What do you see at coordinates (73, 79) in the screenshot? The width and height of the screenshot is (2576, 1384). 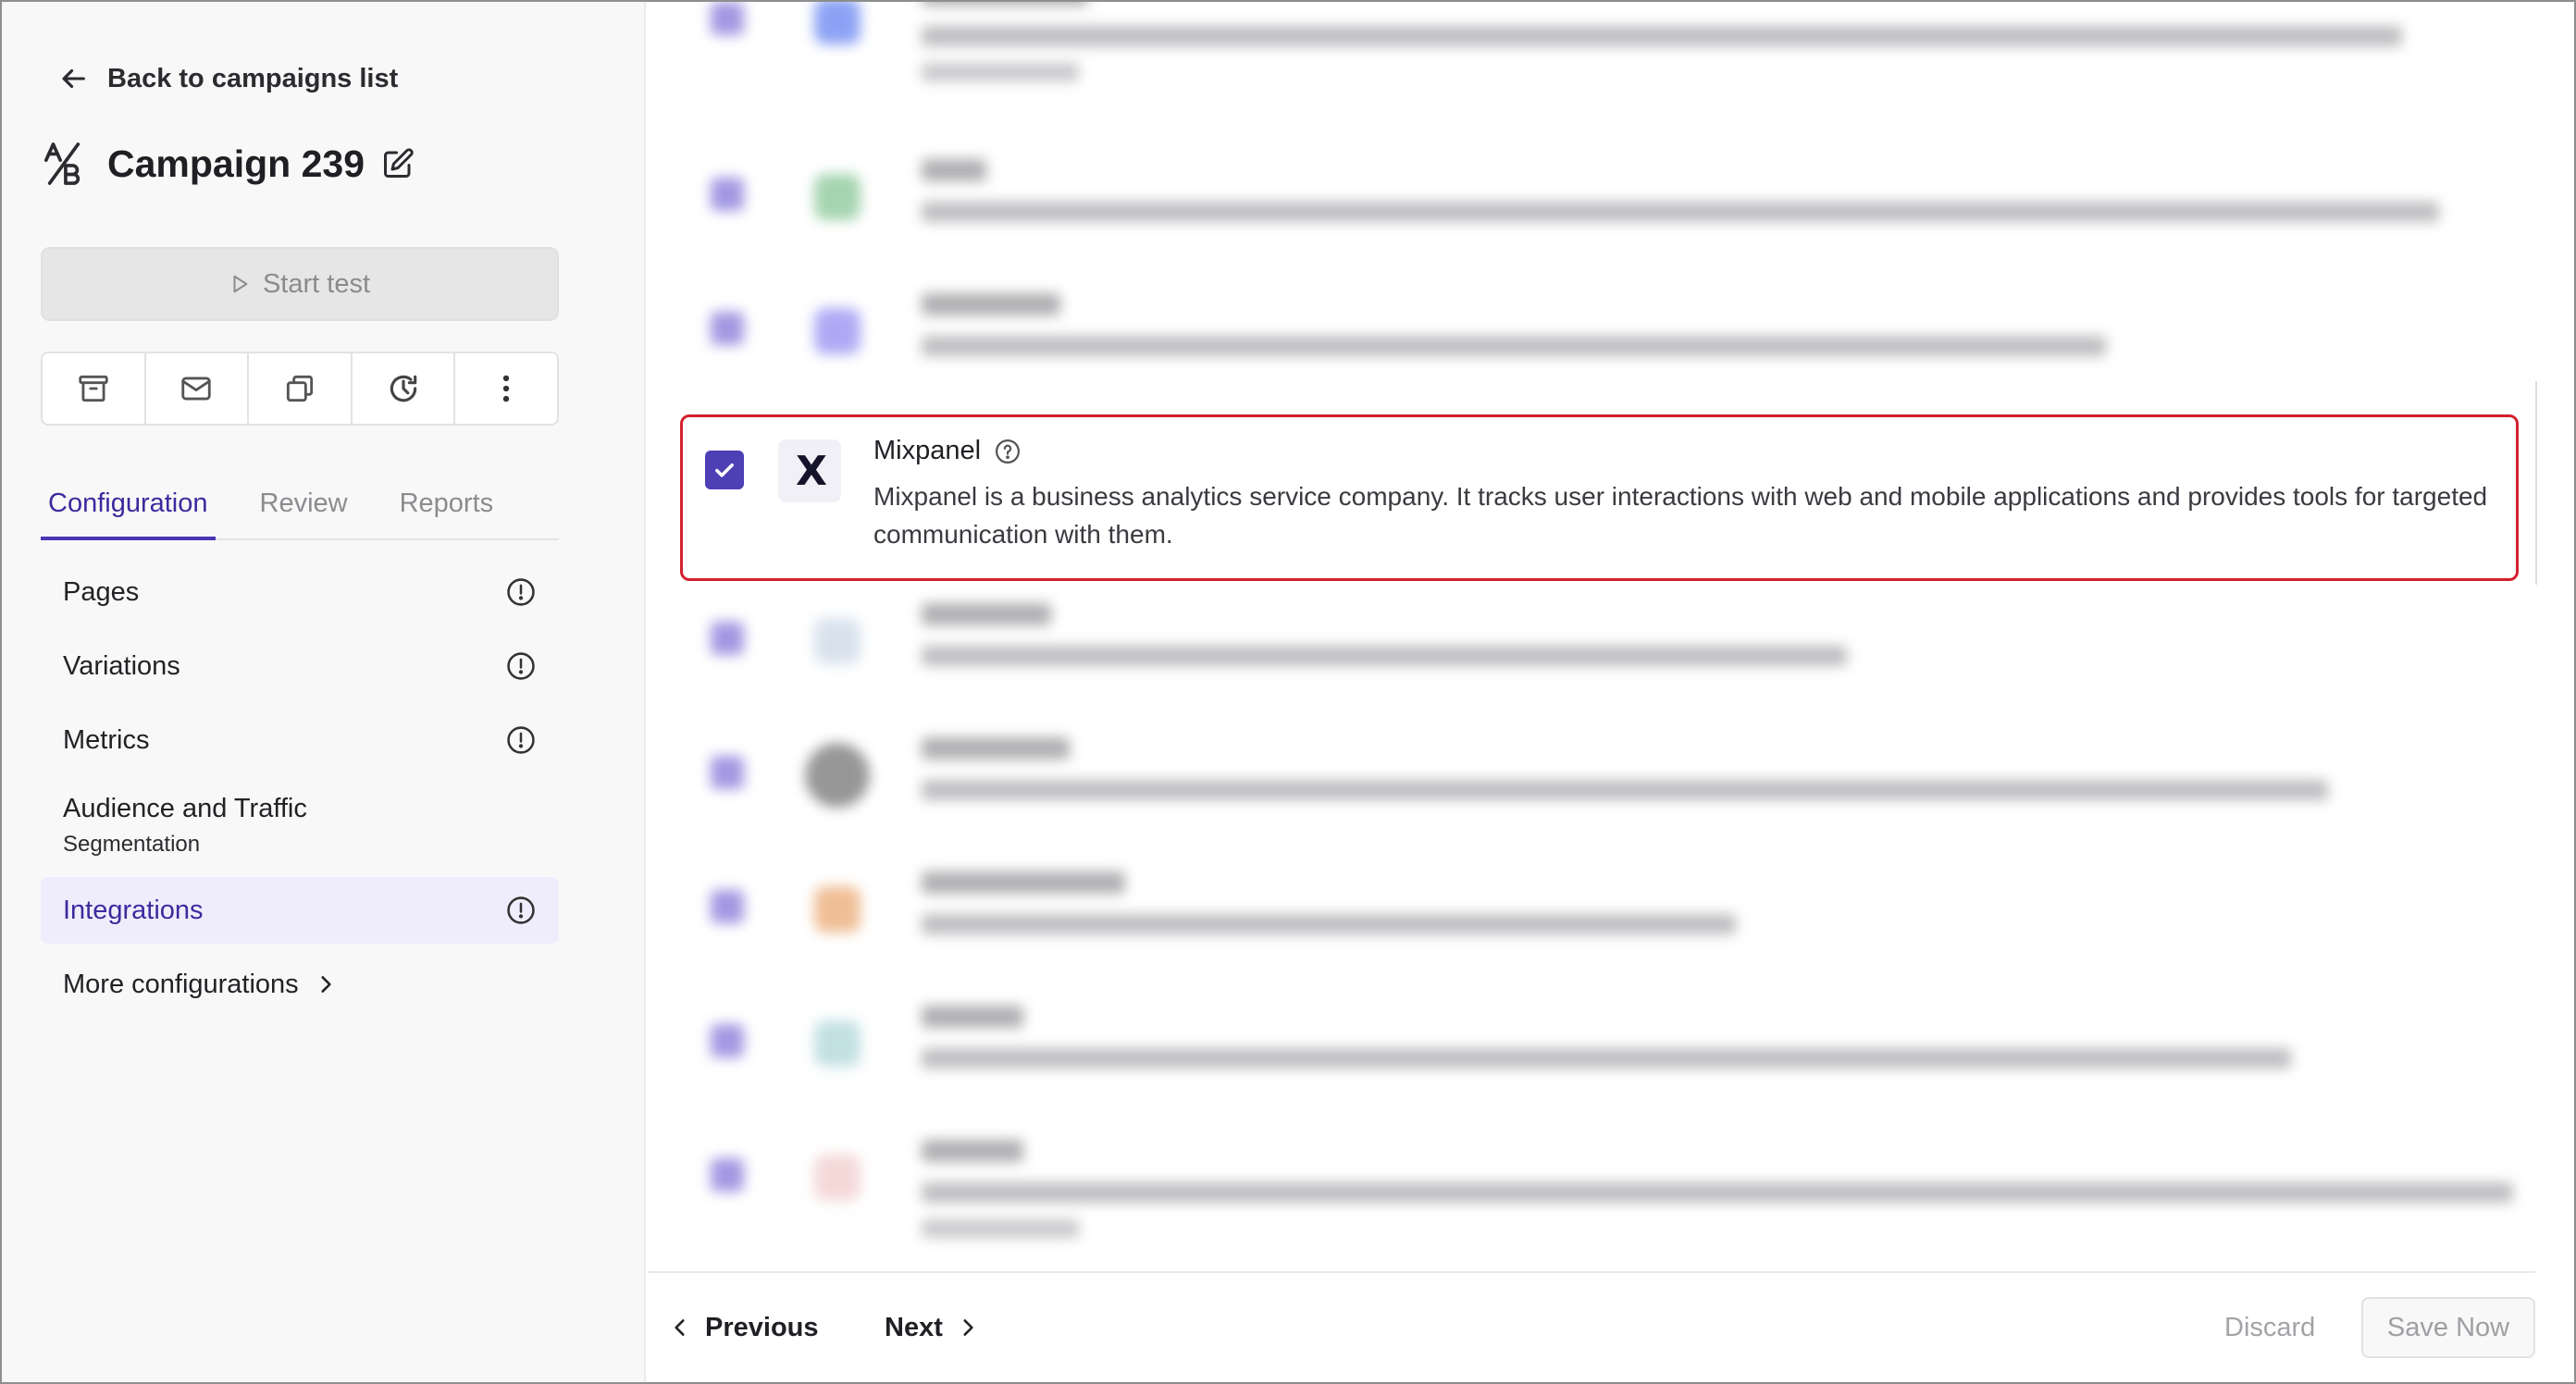 I see `arrow-left-icon` at bounding box center [73, 79].